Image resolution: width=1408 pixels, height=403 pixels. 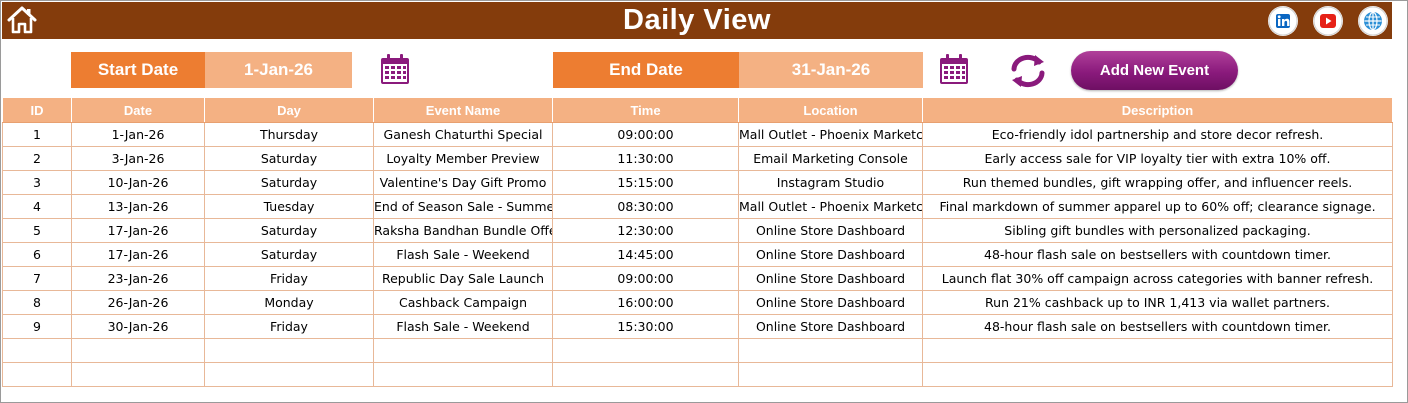 I want to click on linkedin-icon, so click(x=1283, y=21).